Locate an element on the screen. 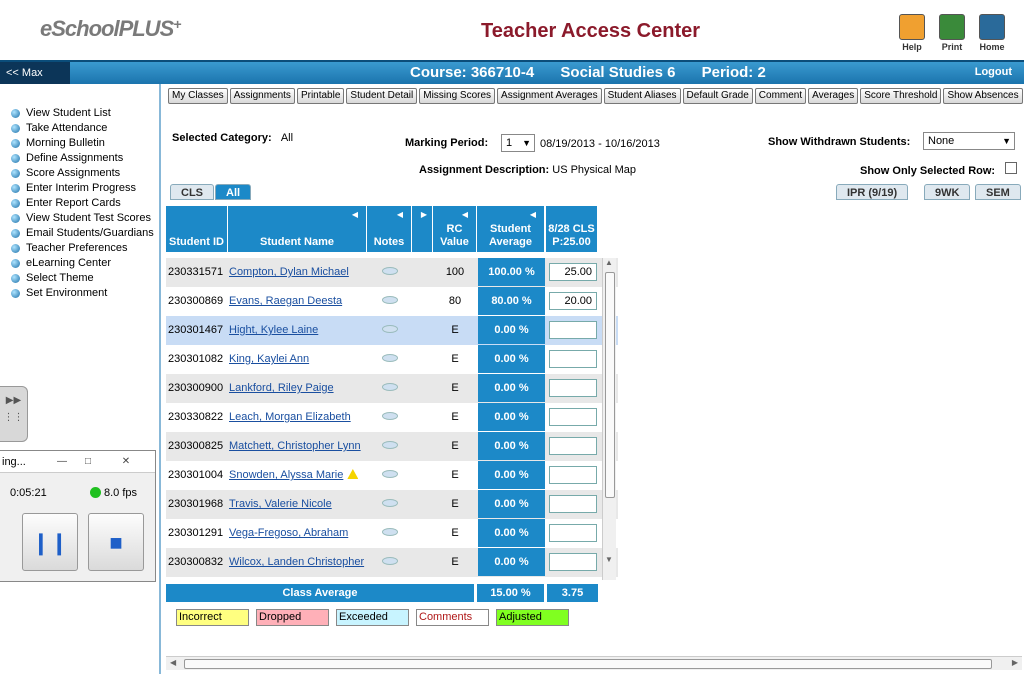  sidebar-item: Define Assignments is located at coordinates (79, 158).